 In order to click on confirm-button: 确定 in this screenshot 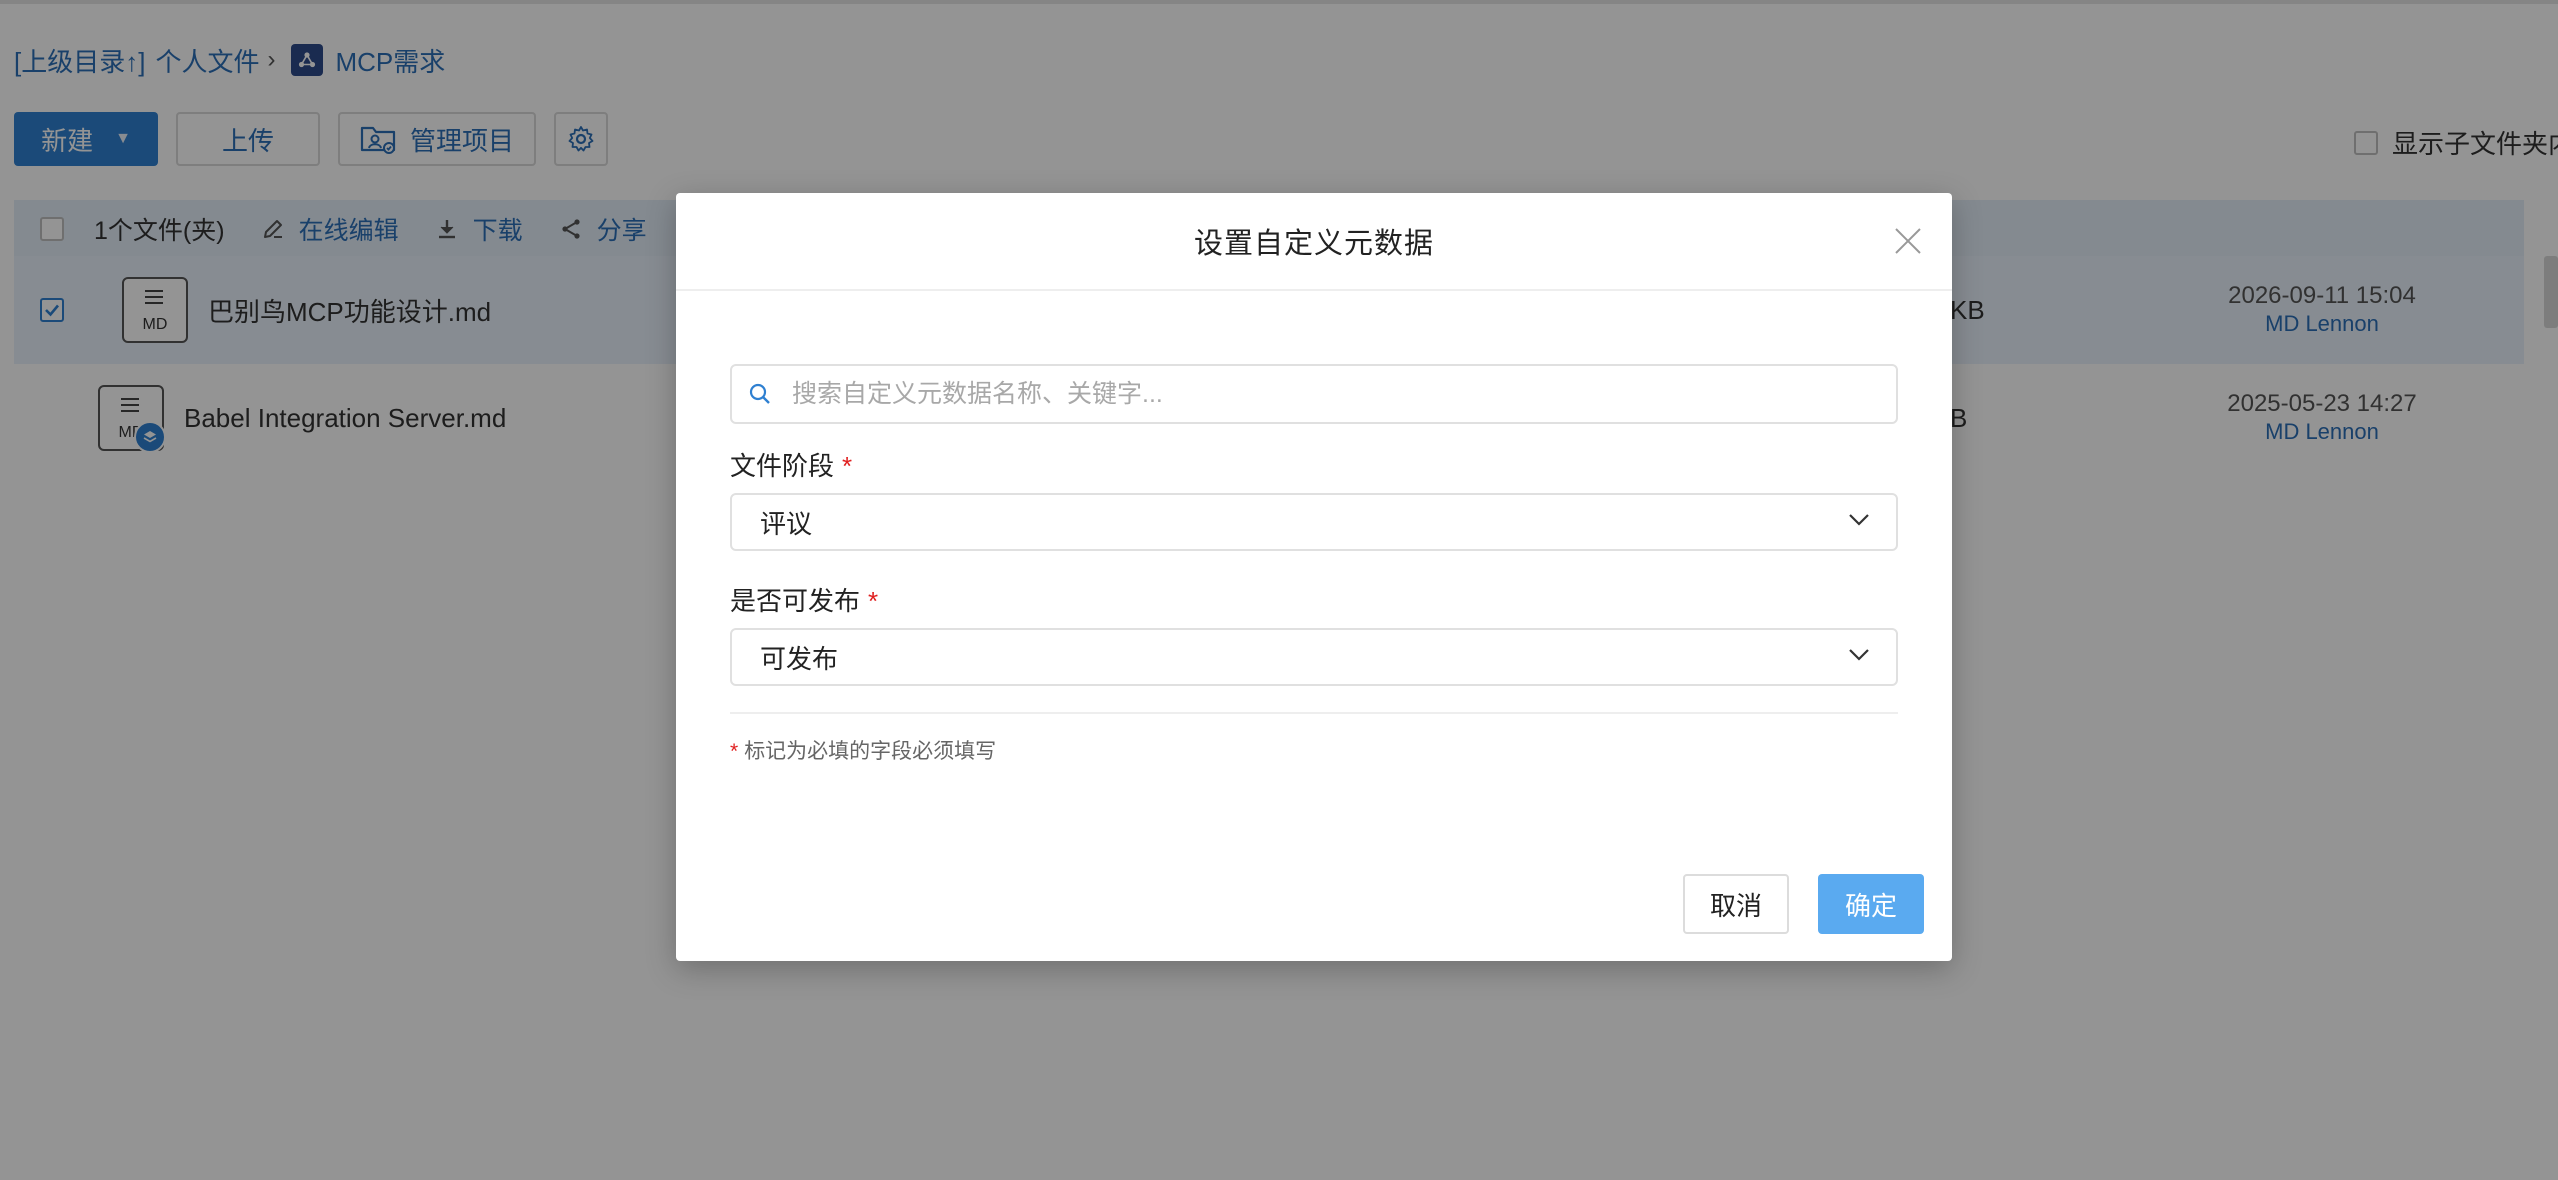, I will do `click(1871, 904)`.